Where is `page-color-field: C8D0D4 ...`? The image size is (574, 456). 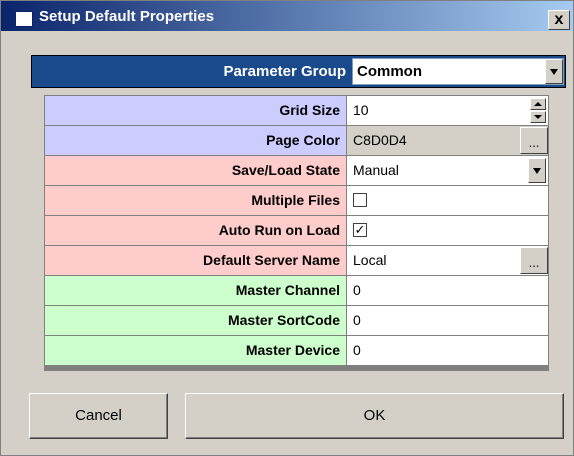
page-color-field: C8D0D4 ... is located at coordinates (447, 140).